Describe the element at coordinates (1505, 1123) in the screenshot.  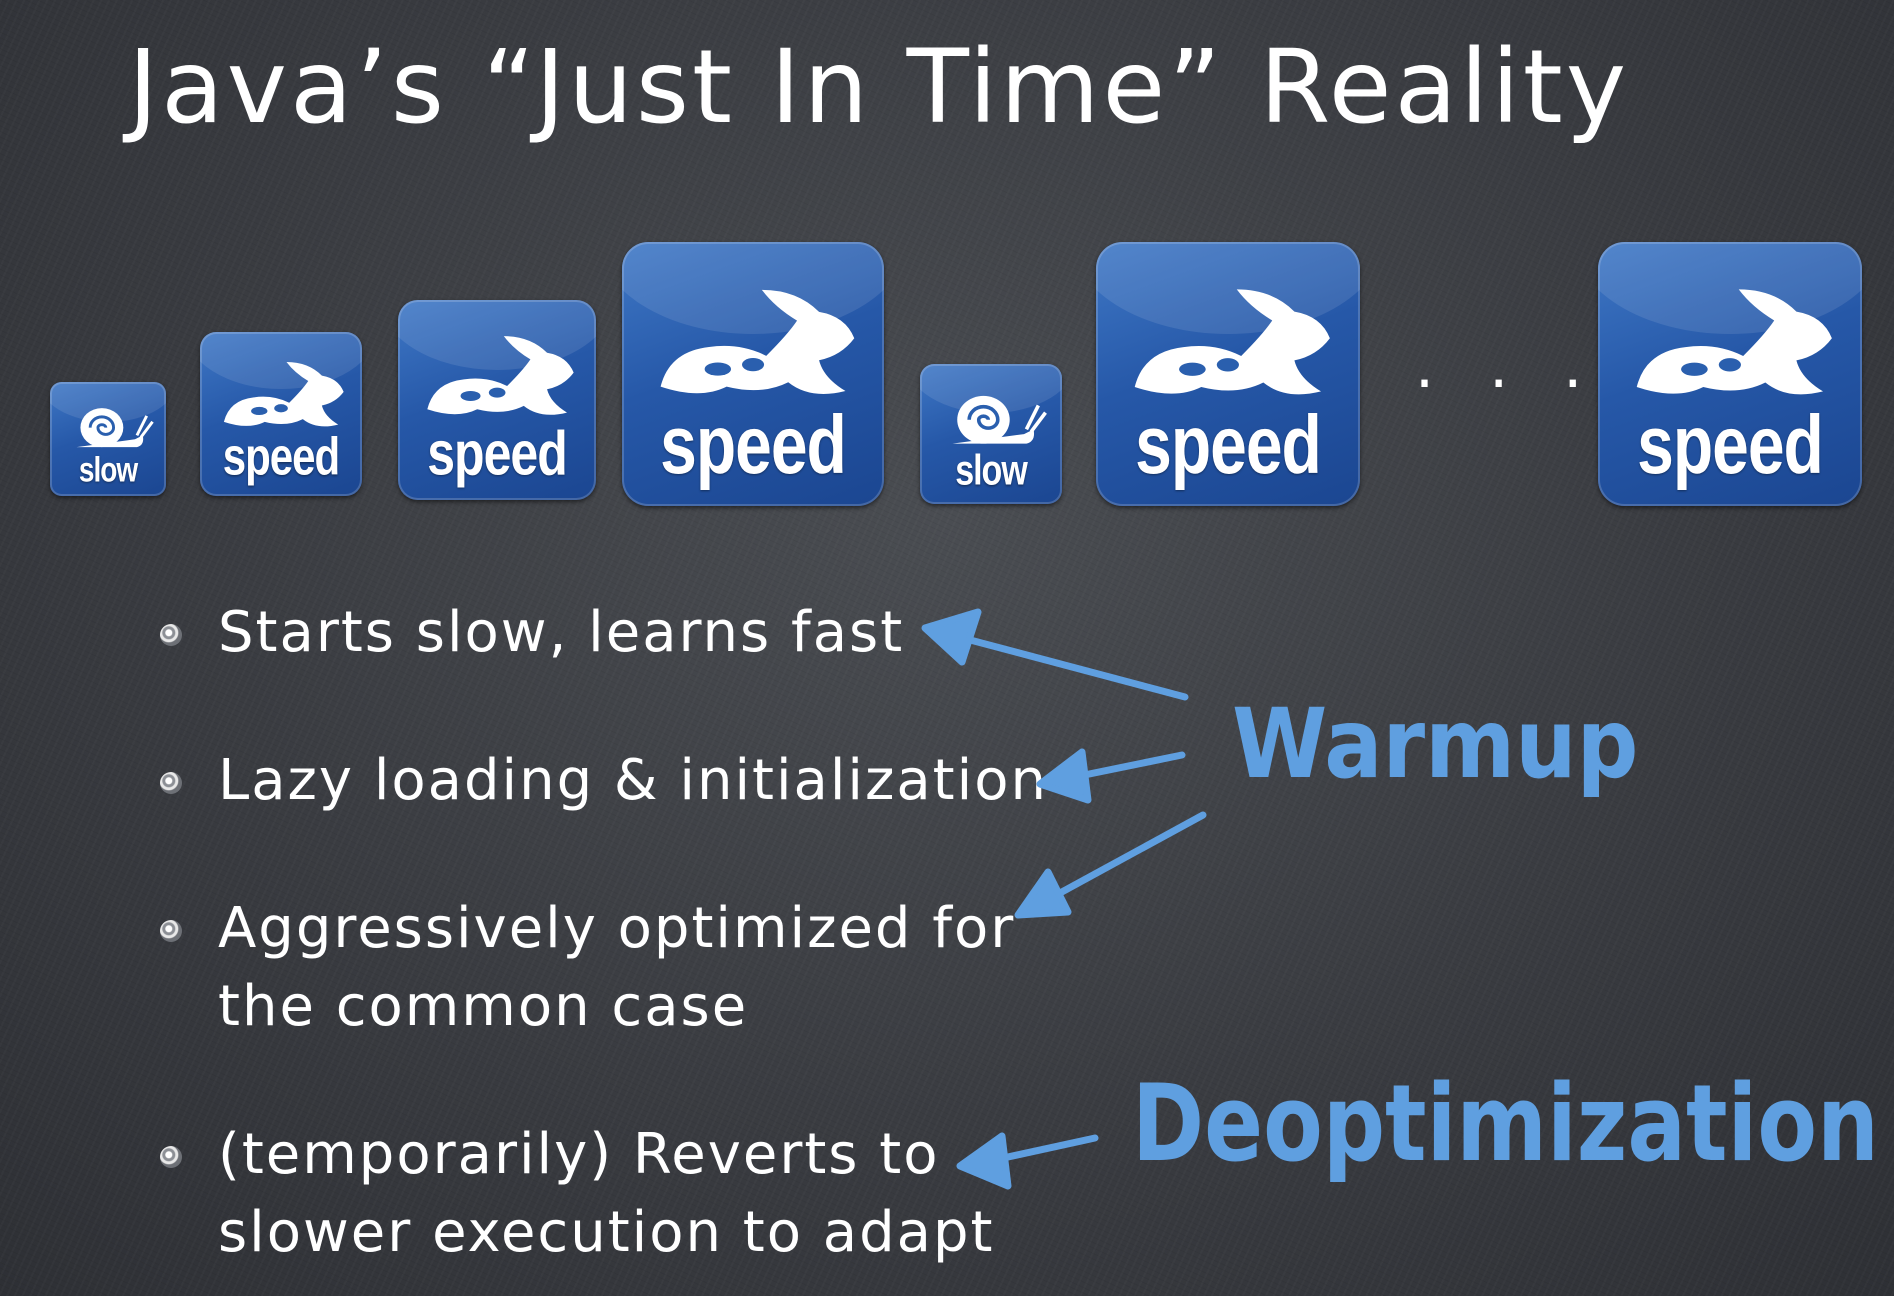
I see `deoptimization-label: Deoptimization` at that location.